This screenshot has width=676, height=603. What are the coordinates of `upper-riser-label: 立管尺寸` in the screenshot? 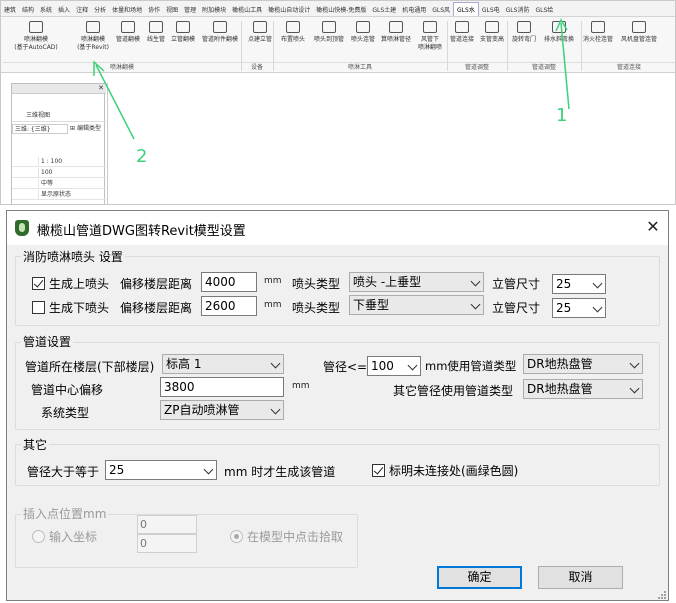 It's located at (516, 284).